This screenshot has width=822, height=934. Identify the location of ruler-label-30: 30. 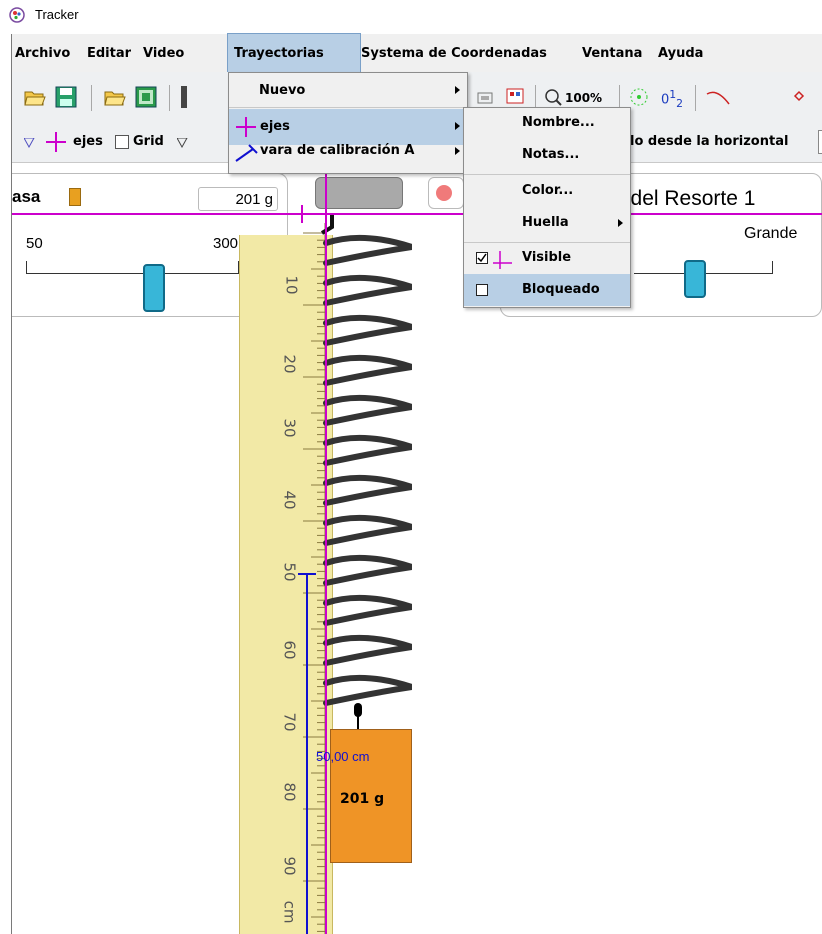
(289, 428).